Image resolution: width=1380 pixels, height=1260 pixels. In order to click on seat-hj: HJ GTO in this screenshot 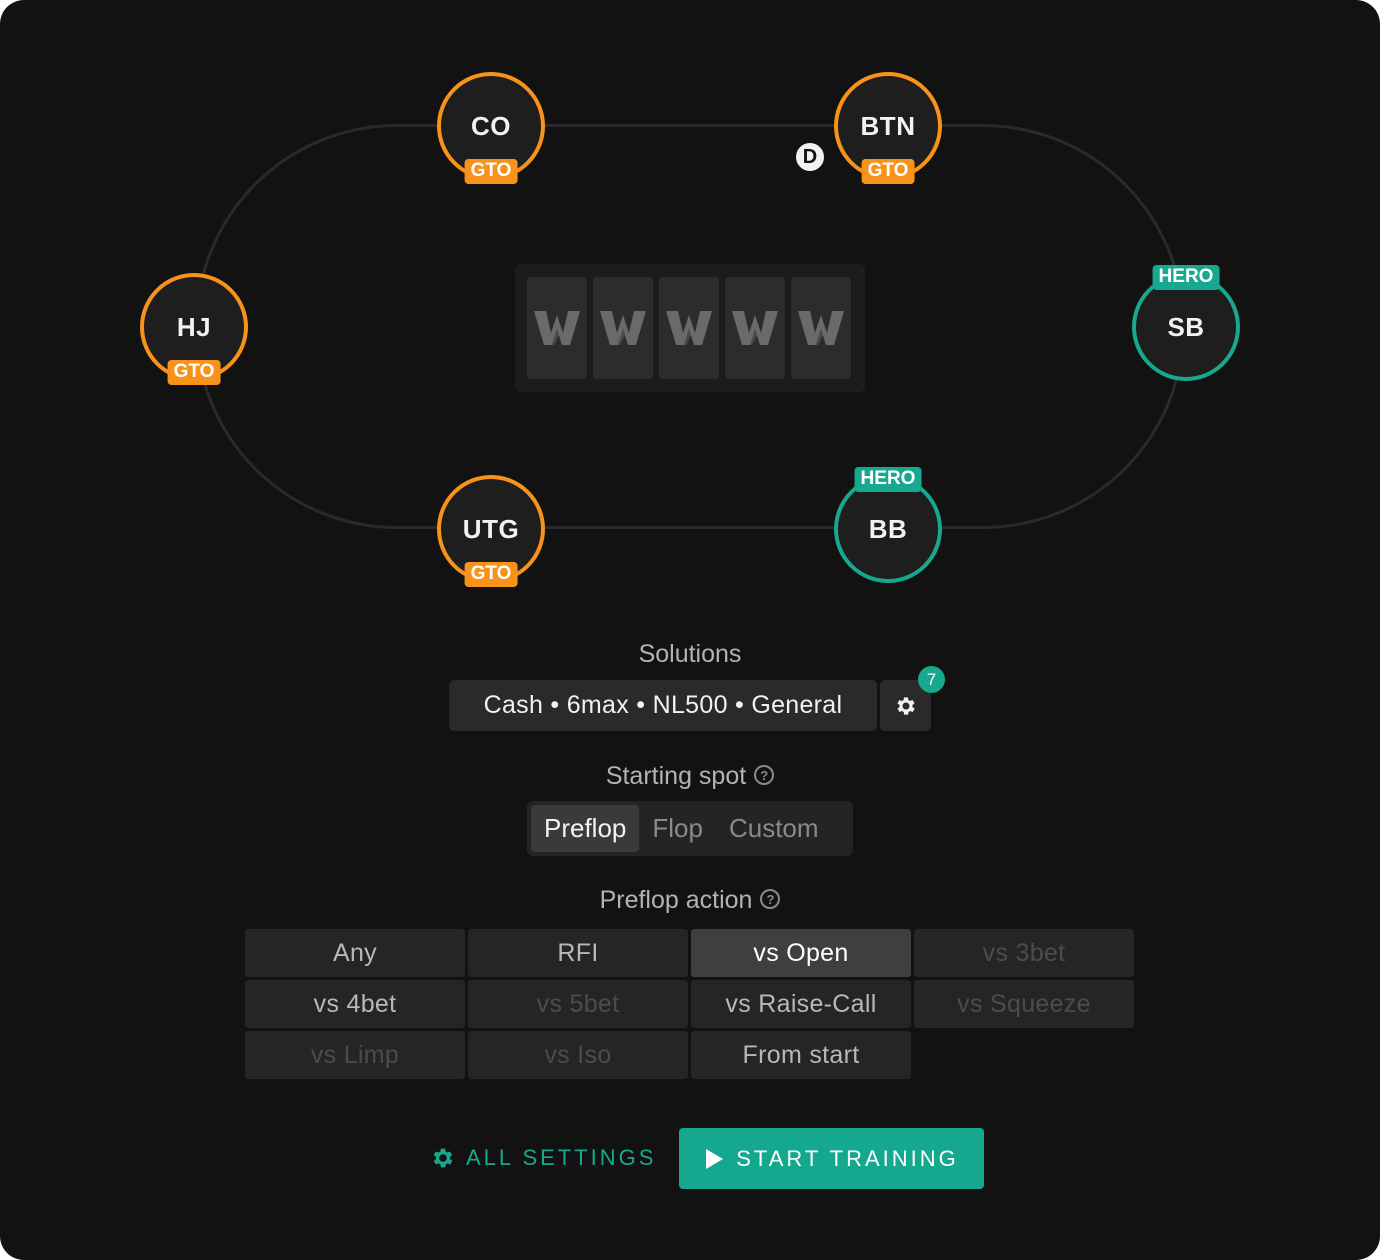, I will do `click(194, 329)`.